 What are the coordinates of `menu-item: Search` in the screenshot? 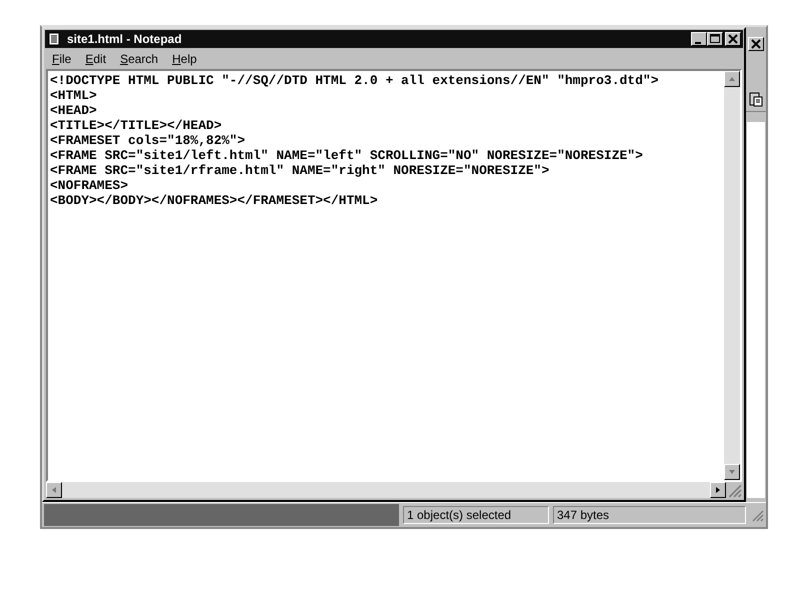 It's located at (139, 59).